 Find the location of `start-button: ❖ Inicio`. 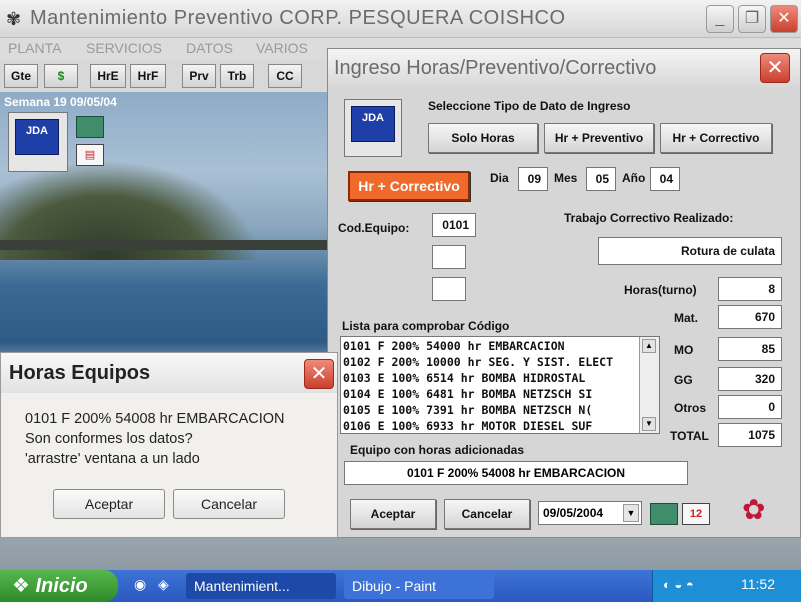

start-button: ❖ Inicio is located at coordinates (59, 586).